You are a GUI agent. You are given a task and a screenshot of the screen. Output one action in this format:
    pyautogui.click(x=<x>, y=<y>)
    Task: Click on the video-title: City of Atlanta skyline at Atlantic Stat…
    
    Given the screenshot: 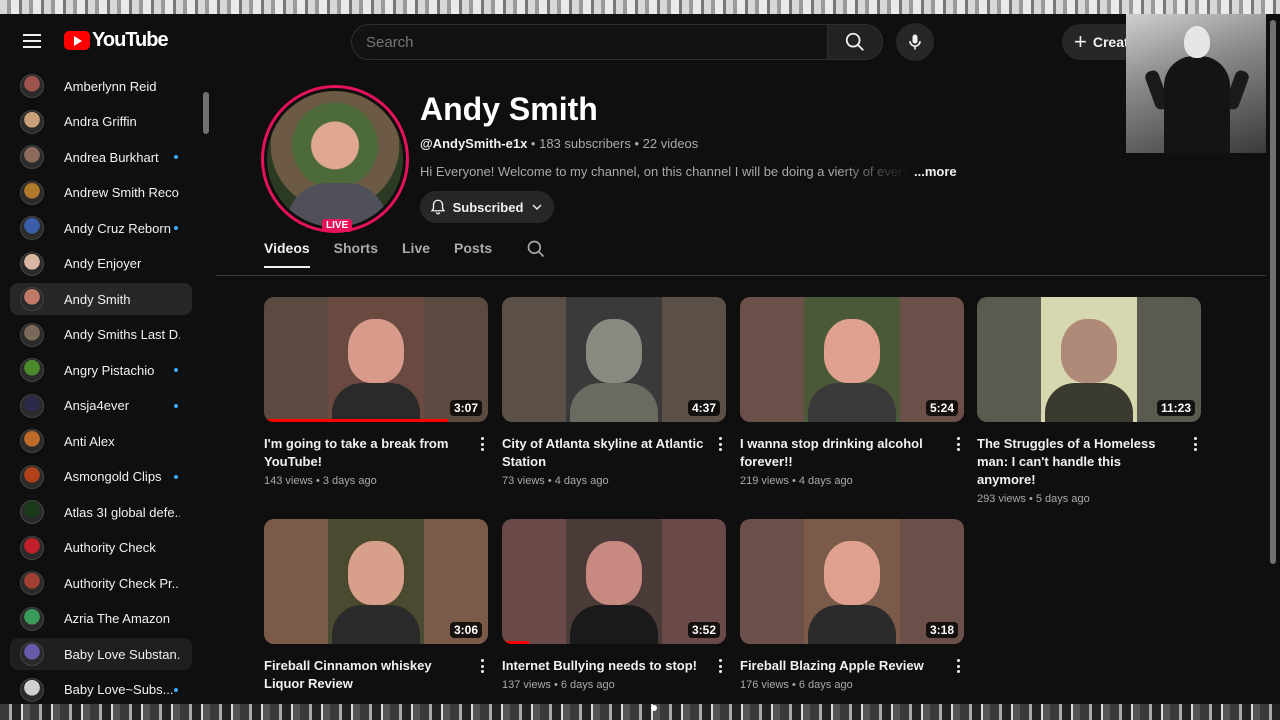 What is the action you would take?
    pyautogui.click(x=604, y=453)
    